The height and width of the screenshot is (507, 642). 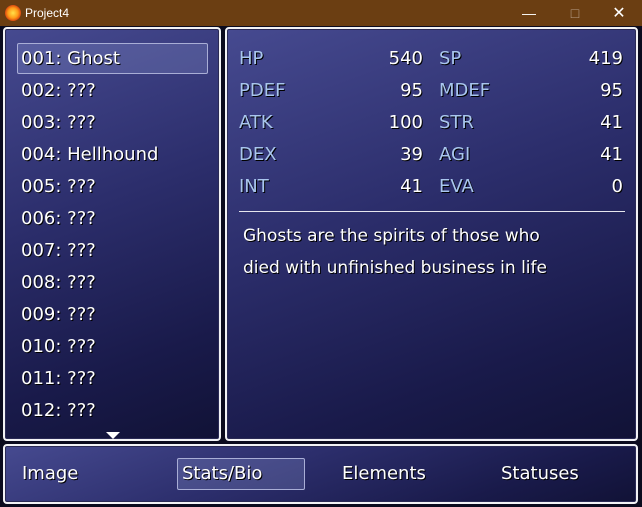 What do you see at coordinates (432, 211) in the screenshot?
I see `stats-divider` at bounding box center [432, 211].